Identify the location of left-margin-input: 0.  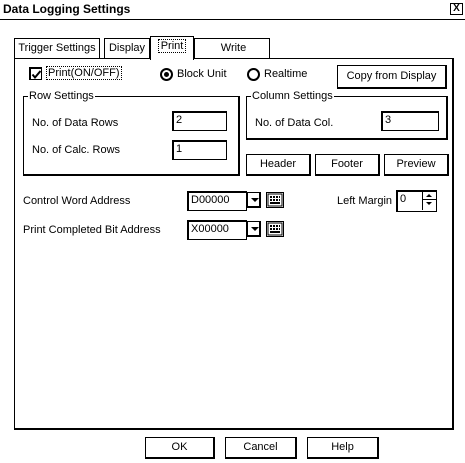
(416, 201).